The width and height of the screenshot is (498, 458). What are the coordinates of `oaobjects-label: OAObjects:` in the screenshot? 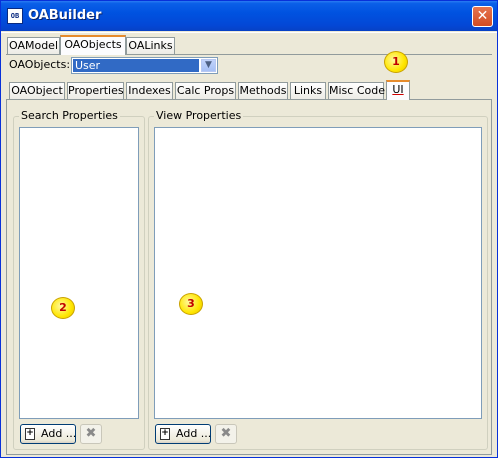 It's located at (40, 64).